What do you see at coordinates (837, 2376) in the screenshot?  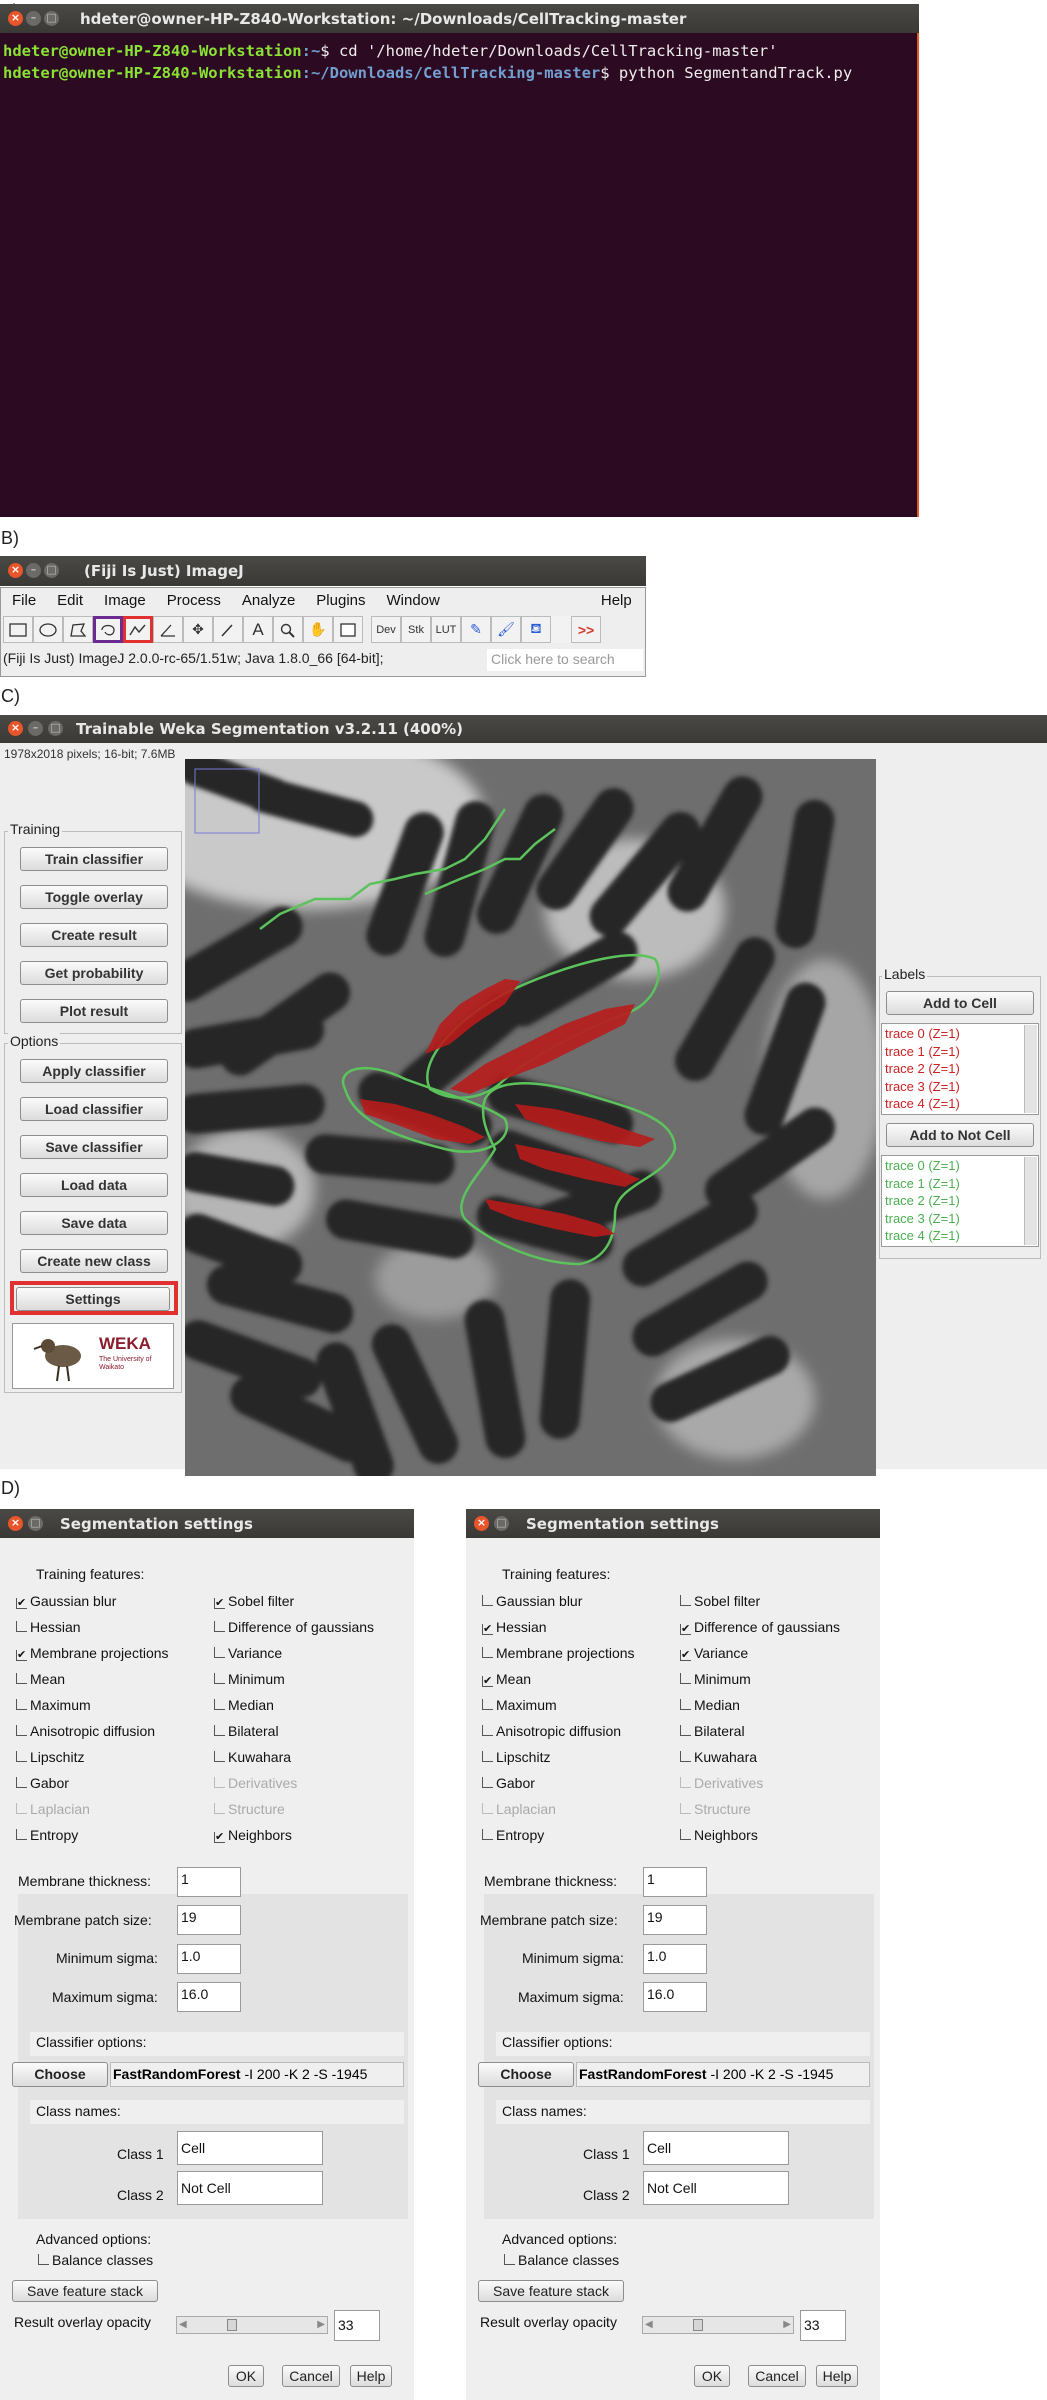 I see `help-button: Help` at bounding box center [837, 2376].